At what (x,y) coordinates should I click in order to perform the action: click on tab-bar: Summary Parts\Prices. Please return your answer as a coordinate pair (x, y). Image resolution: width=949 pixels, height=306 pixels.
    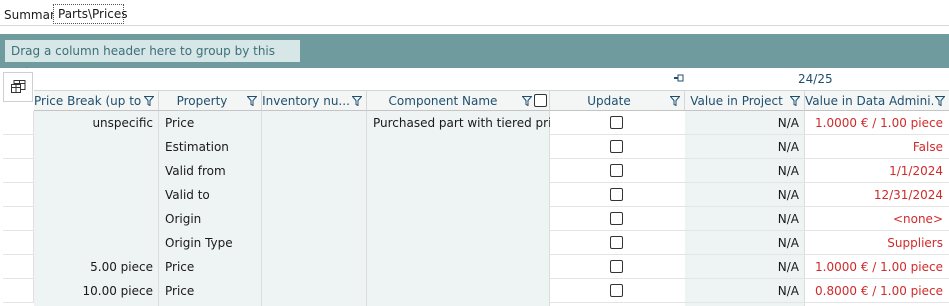
    Looking at the image, I should click on (474, 13).